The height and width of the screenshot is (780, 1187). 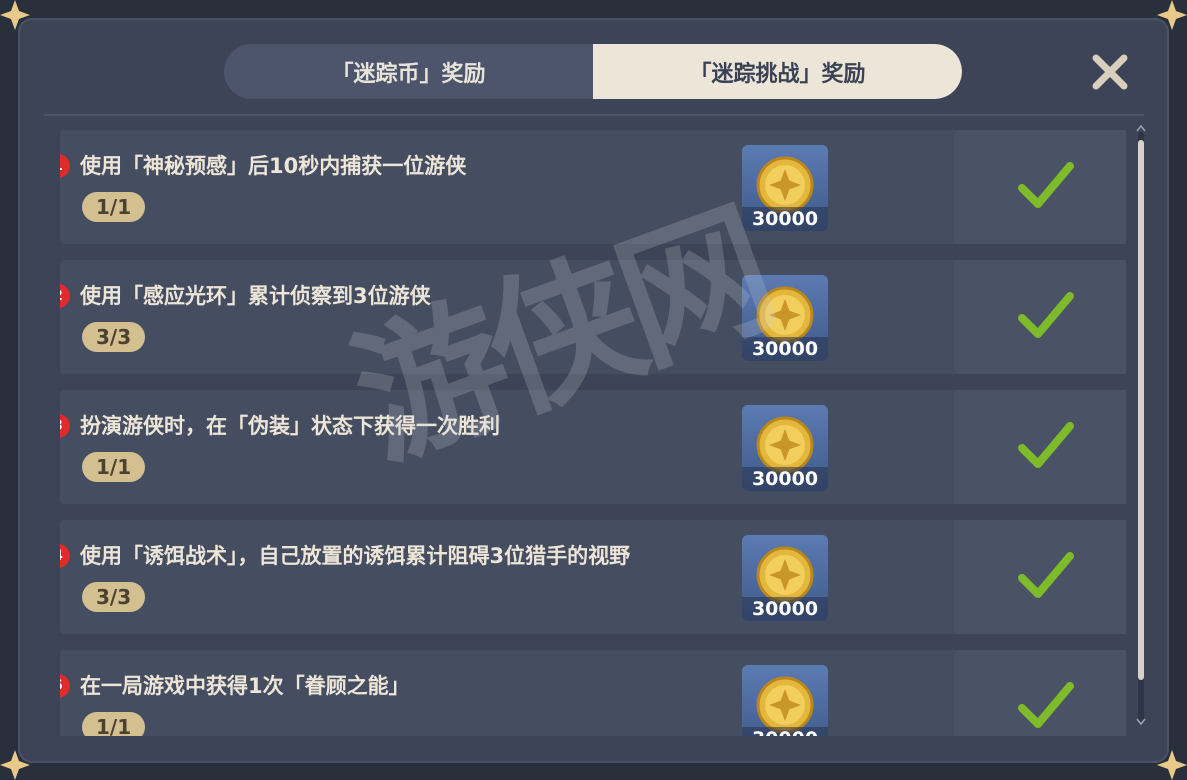 What do you see at coordinates (593, 447) in the screenshot?
I see `list-item: 3 扮演游侠时，在「伪装」状态下获得一次胜利 1/1 30000` at bounding box center [593, 447].